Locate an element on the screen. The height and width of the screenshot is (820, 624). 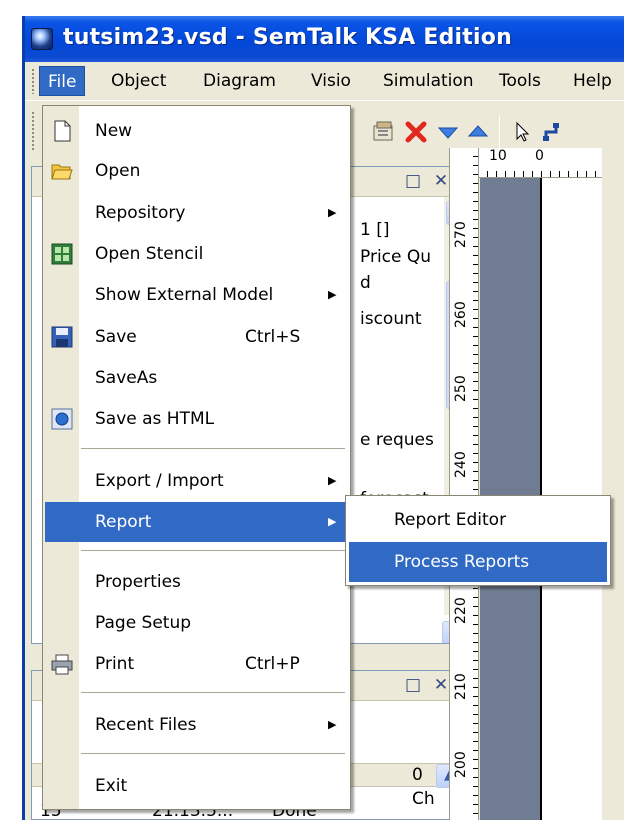
ruler-number: 250 is located at coordinates (461, 388).